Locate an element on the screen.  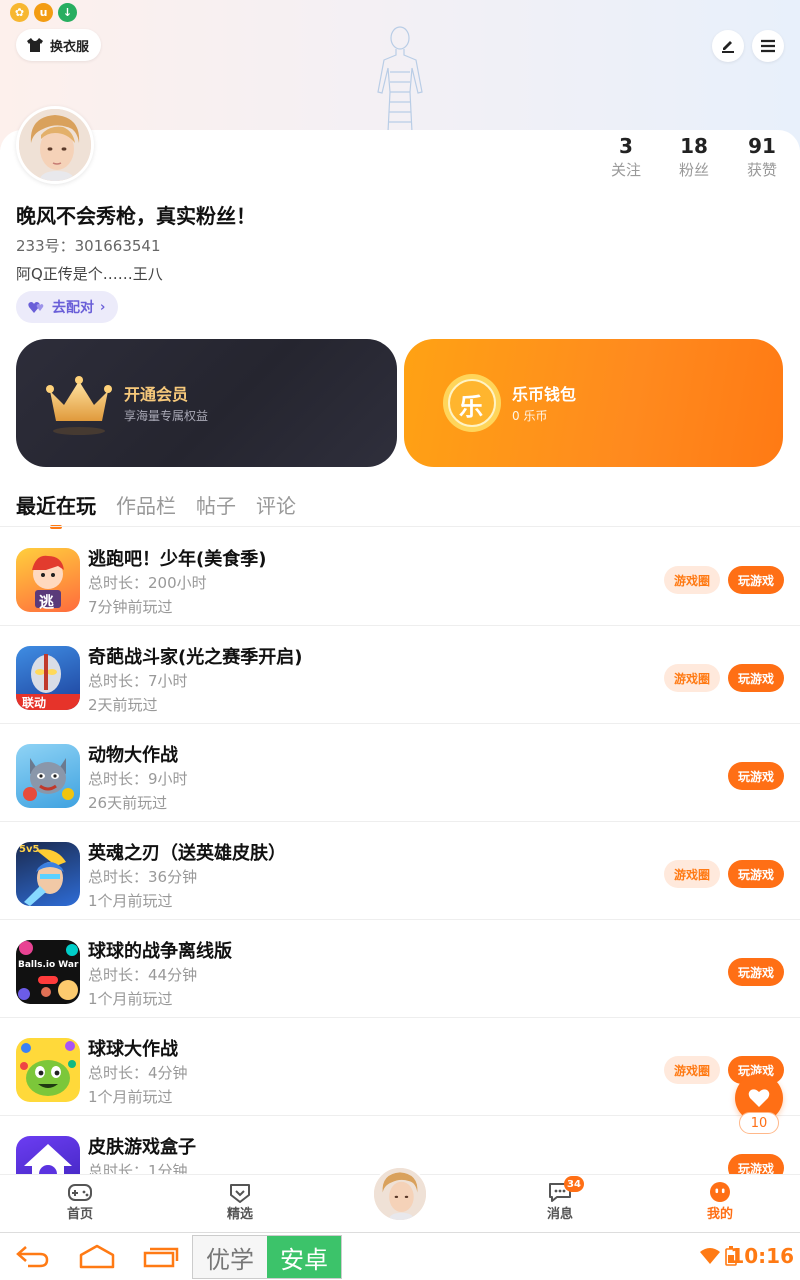
ime-android: 安卓 is located at coordinates (304, 1257).